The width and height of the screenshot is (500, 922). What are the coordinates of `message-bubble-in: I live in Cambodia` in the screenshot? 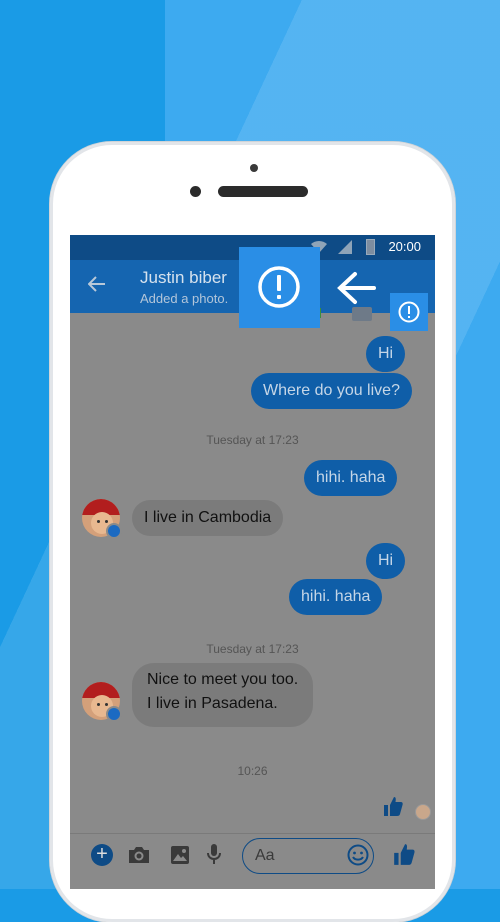 It's located at (208, 518).